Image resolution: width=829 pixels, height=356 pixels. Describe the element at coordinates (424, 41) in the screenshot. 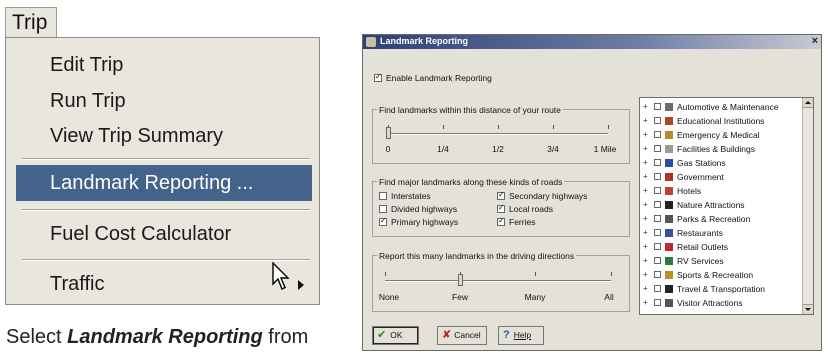

I see `dialog-title: Landmark Reporting` at that location.